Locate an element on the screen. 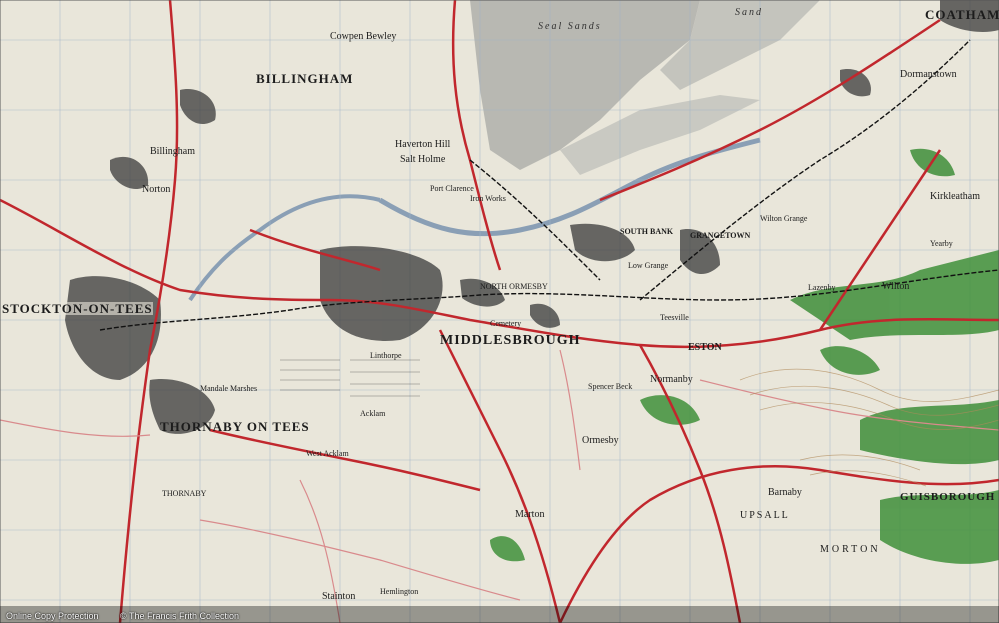 This screenshot has width=999, height=623. label-teesville: Teesville is located at coordinates (674, 317).